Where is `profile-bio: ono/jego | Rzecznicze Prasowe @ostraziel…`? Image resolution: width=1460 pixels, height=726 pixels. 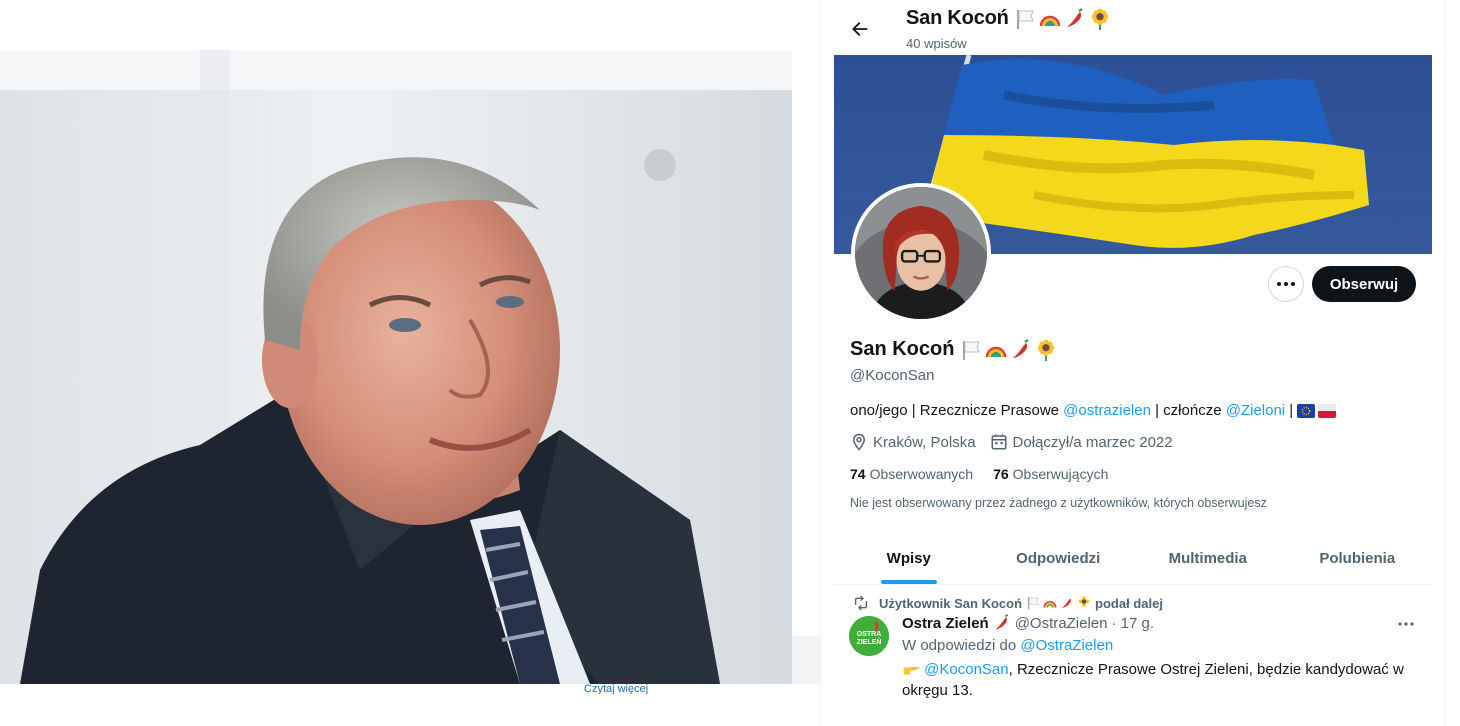 profile-bio: ono/jego | Rzecznicze Prasowe @ostraziel… is located at coordinates (1093, 410).